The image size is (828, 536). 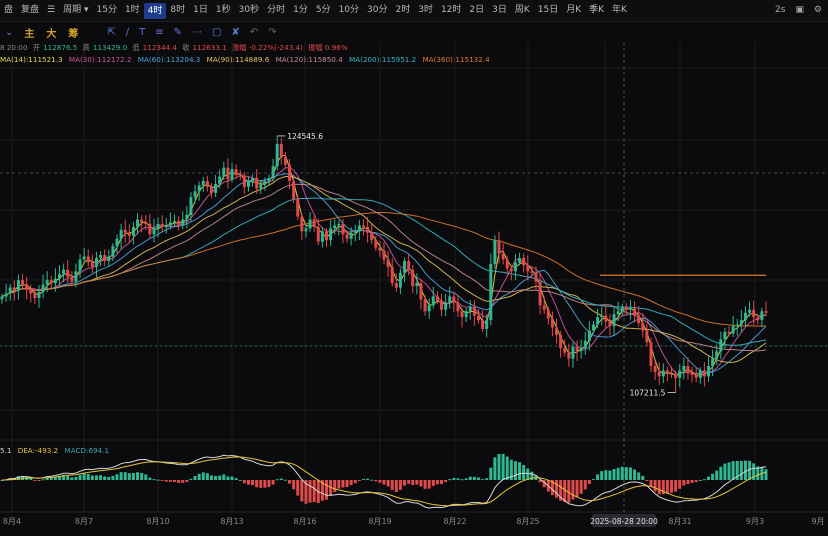 I want to click on high-label: 124545.6, so click(x=305, y=136).